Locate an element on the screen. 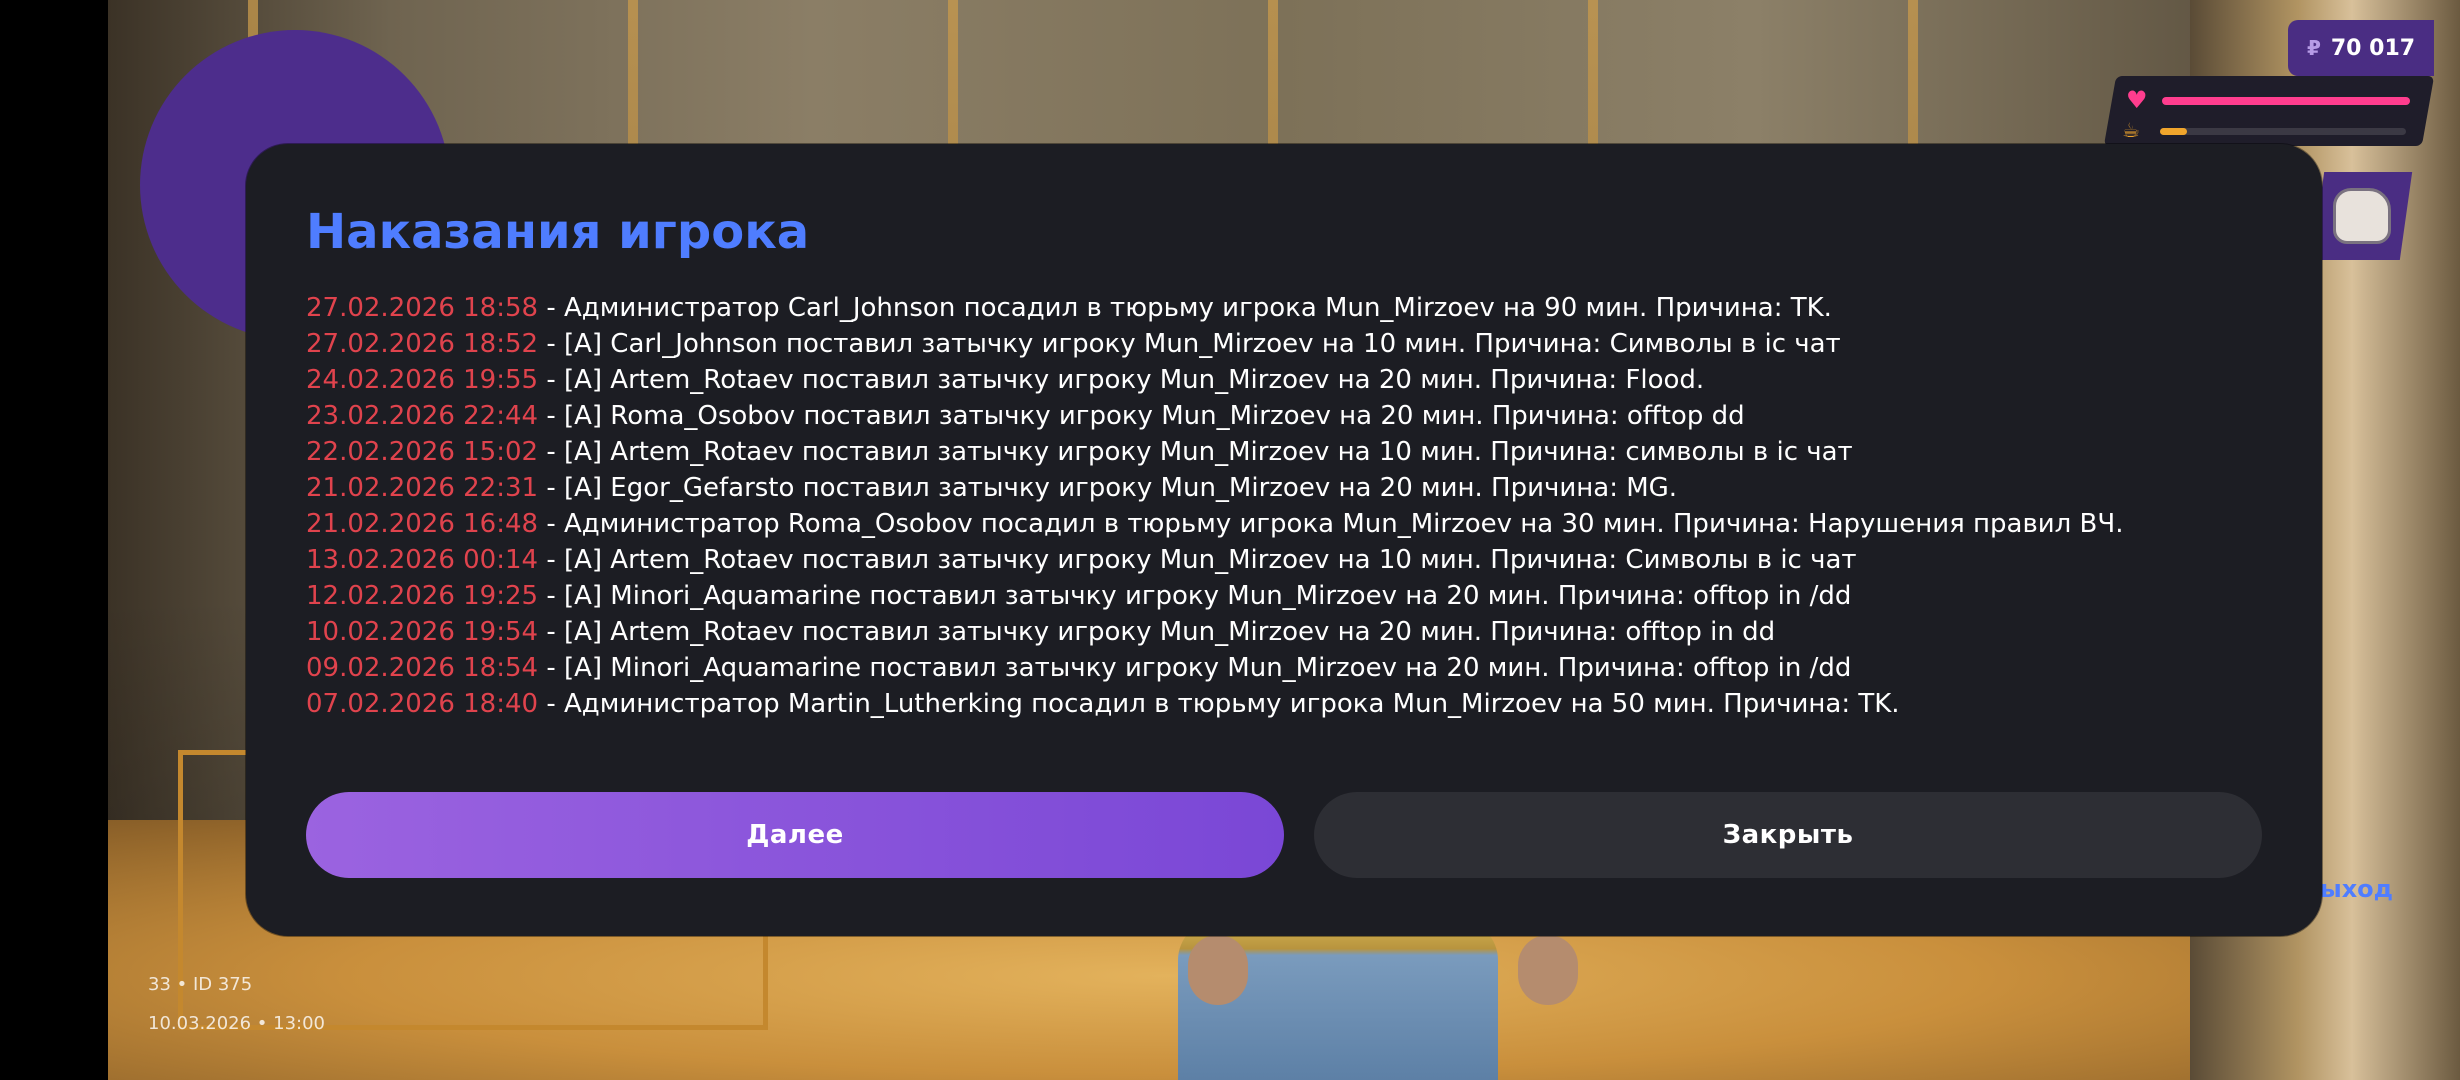  datetime-line: 10.03.2026 • 13:00 is located at coordinates (236, 1023).